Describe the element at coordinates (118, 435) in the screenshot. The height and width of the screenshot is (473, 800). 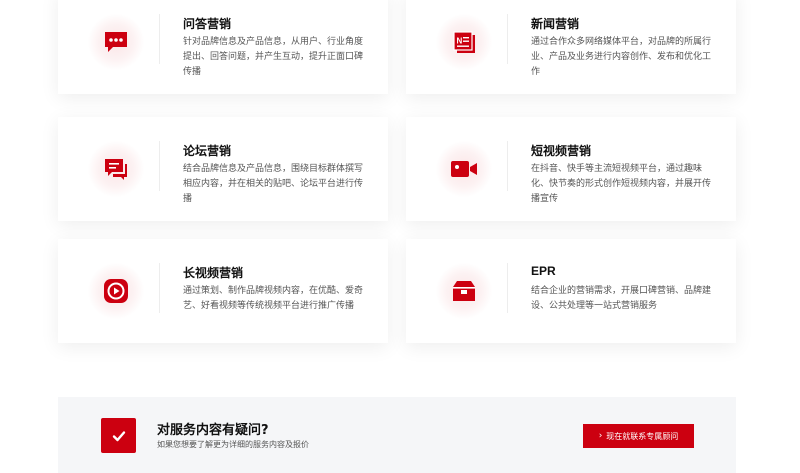
I see `check-icon` at that location.